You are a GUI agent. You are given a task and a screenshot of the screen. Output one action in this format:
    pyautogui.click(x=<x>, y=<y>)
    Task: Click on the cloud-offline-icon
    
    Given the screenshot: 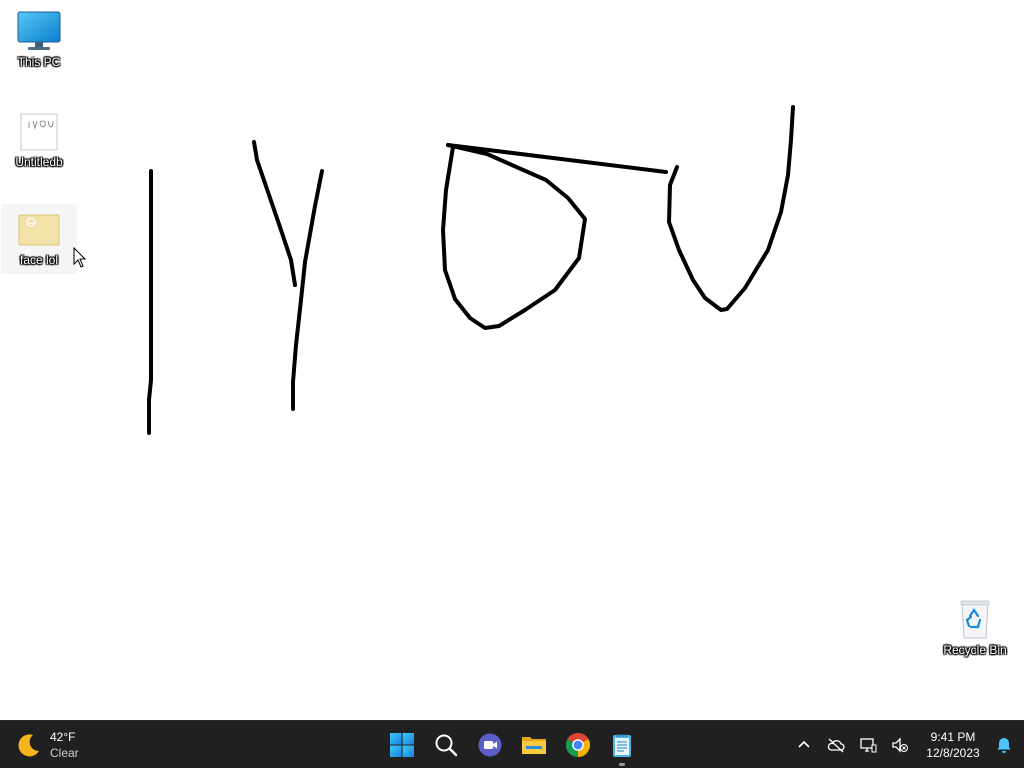 What is the action you would take?
    pyautogui.click(x=836, y=745)
    